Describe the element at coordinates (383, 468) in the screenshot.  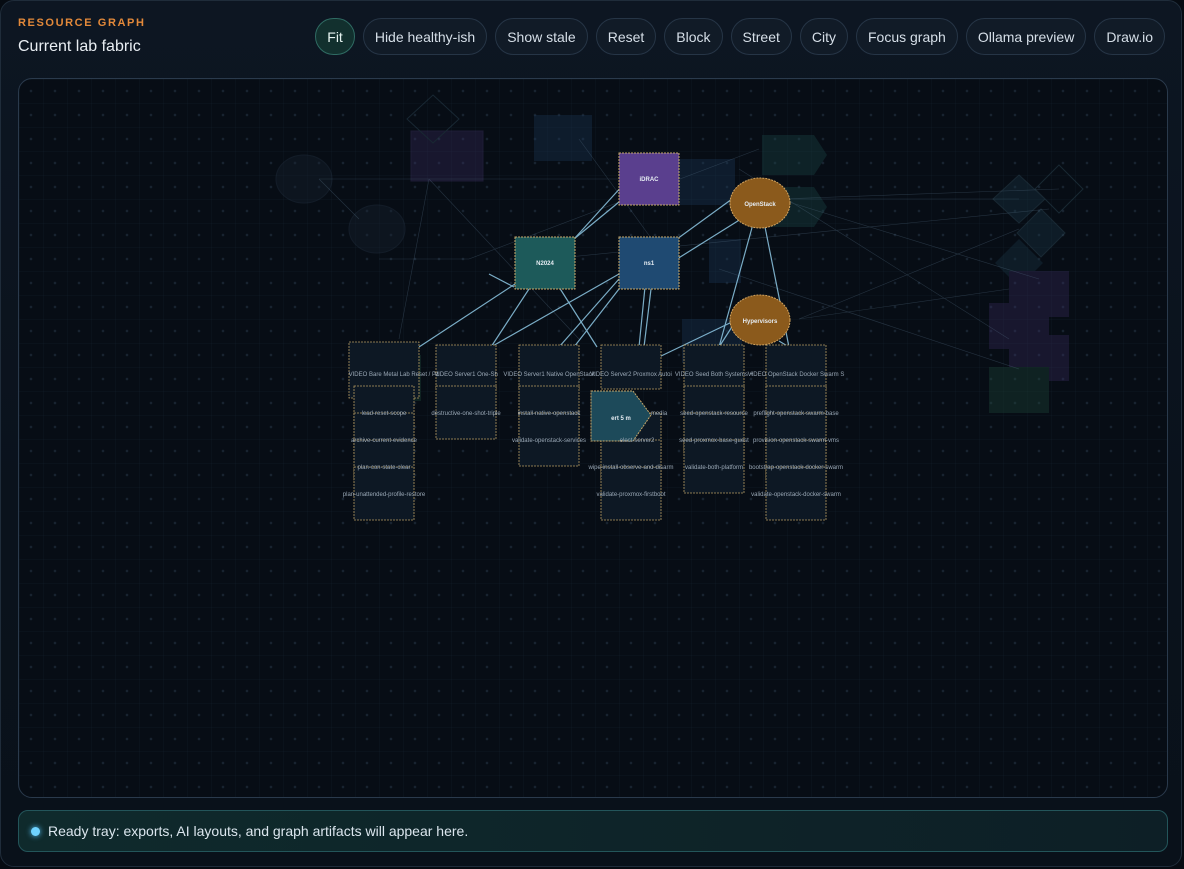
I see `task-label: plan-con-state-clear` at that location.